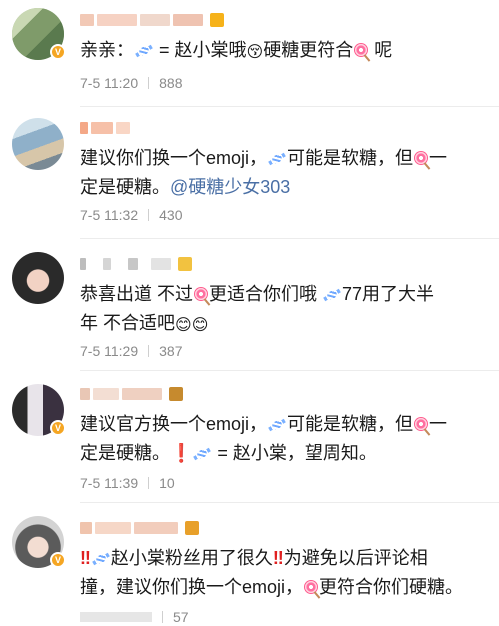  What do you see at coordinates (170, 215) in the screenshot?
I see `like-count: 430` at bounding box center [170, 215].